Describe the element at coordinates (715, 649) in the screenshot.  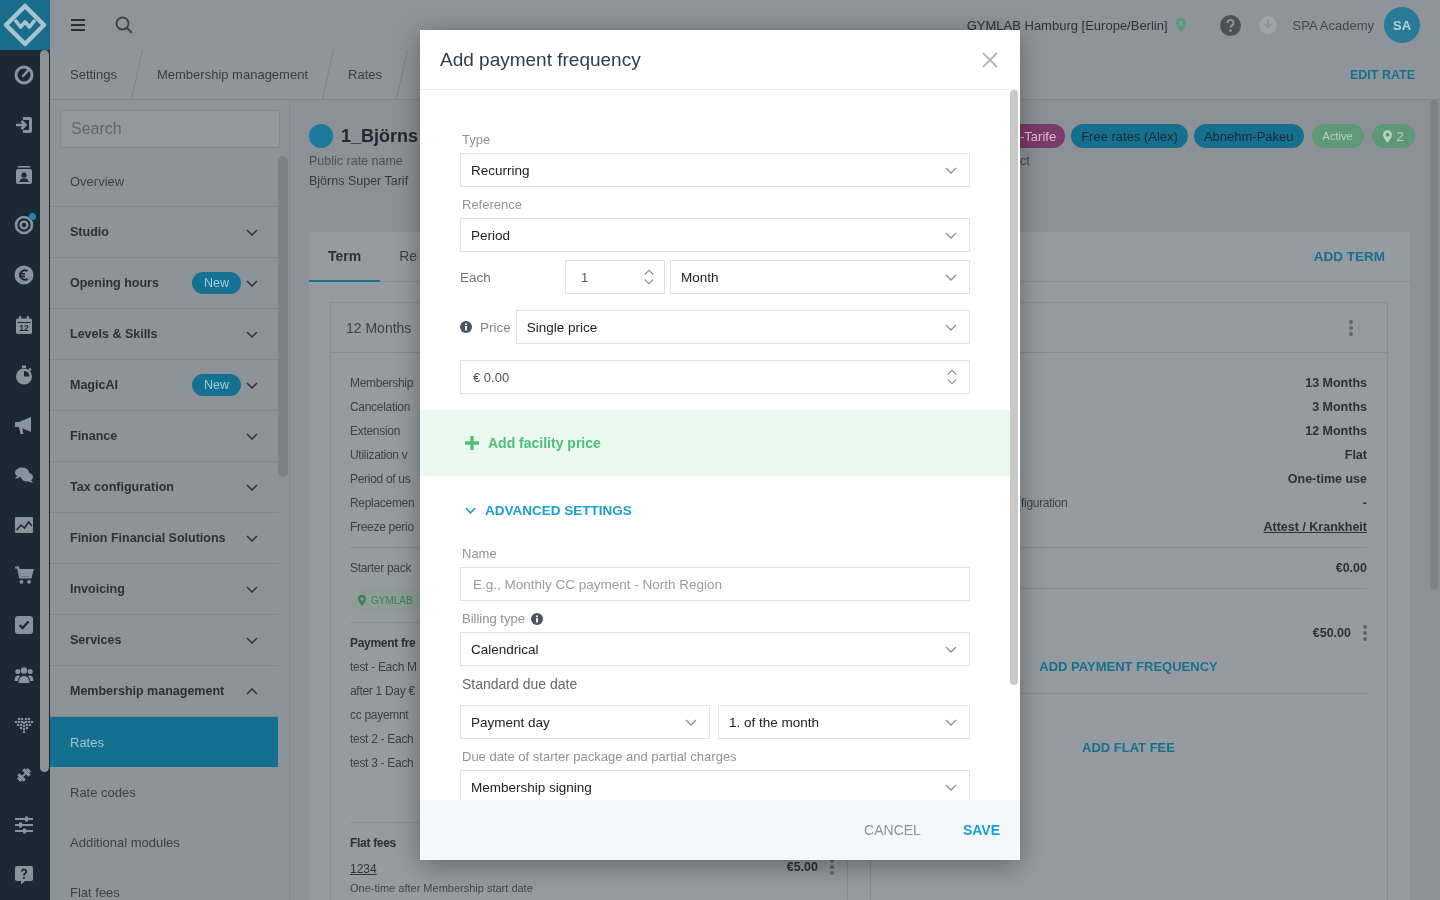
I see `billing-type-select: Calendrical` at that location.